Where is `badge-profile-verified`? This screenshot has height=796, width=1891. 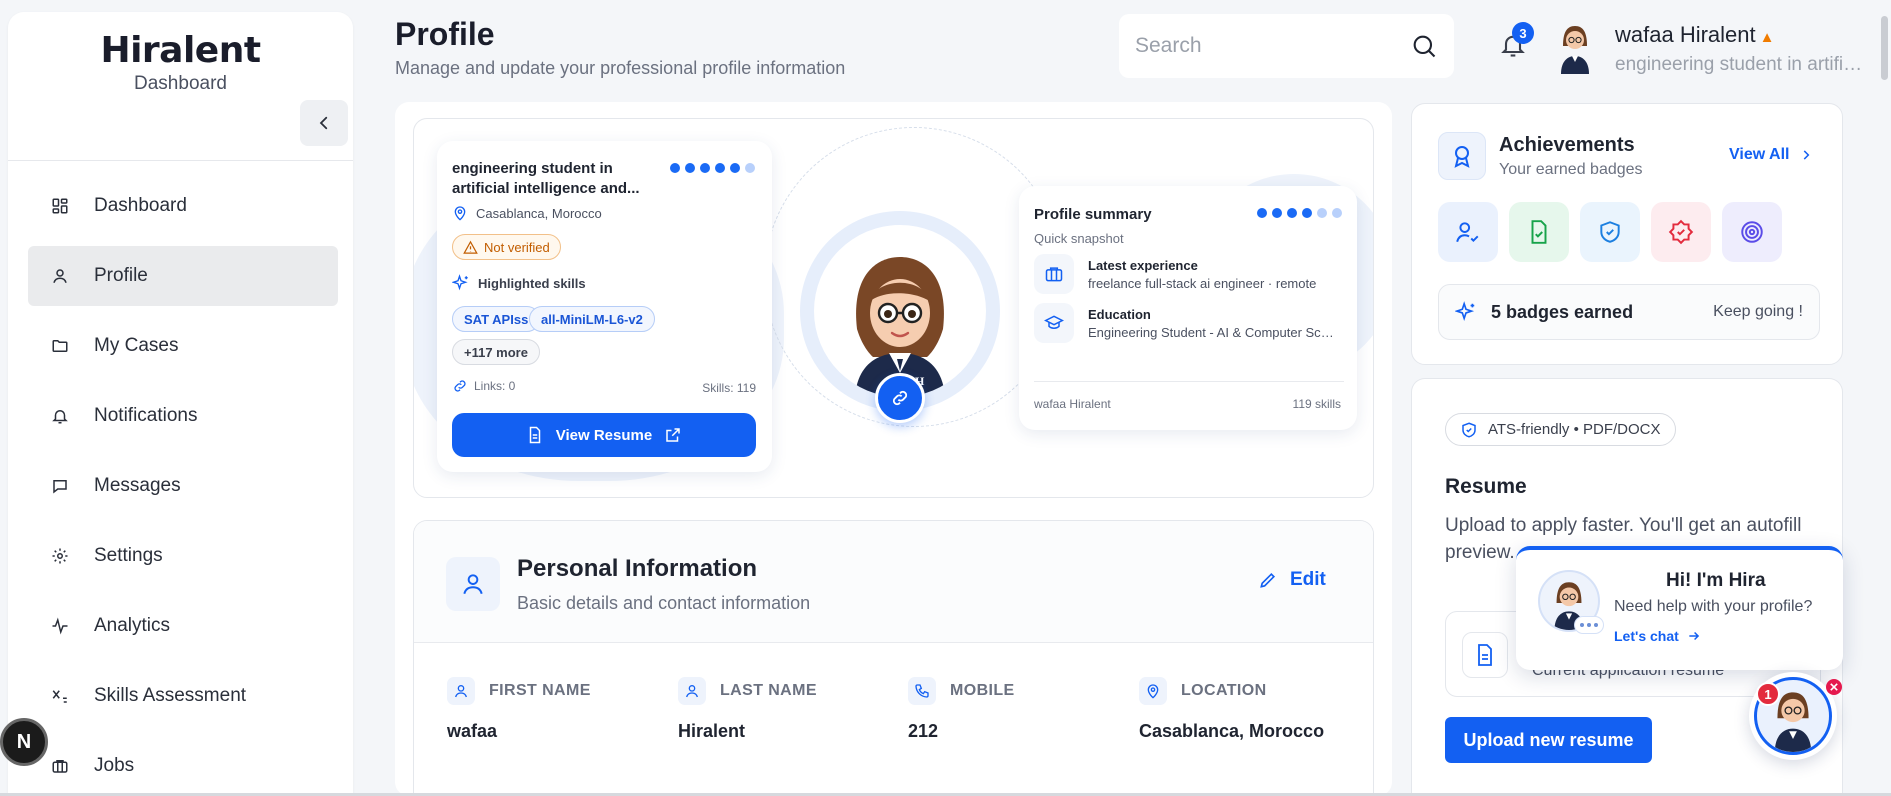
badge-profile-verified is located at coordinates (1468, 232).